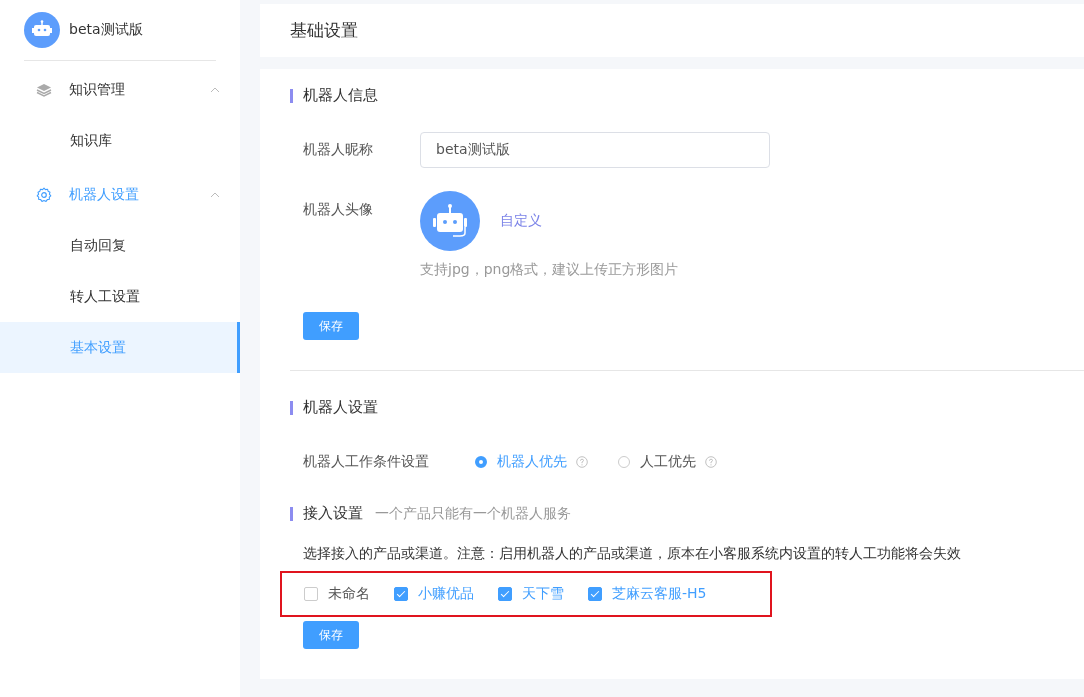  I want to click on radio-button, so click(481, 462).